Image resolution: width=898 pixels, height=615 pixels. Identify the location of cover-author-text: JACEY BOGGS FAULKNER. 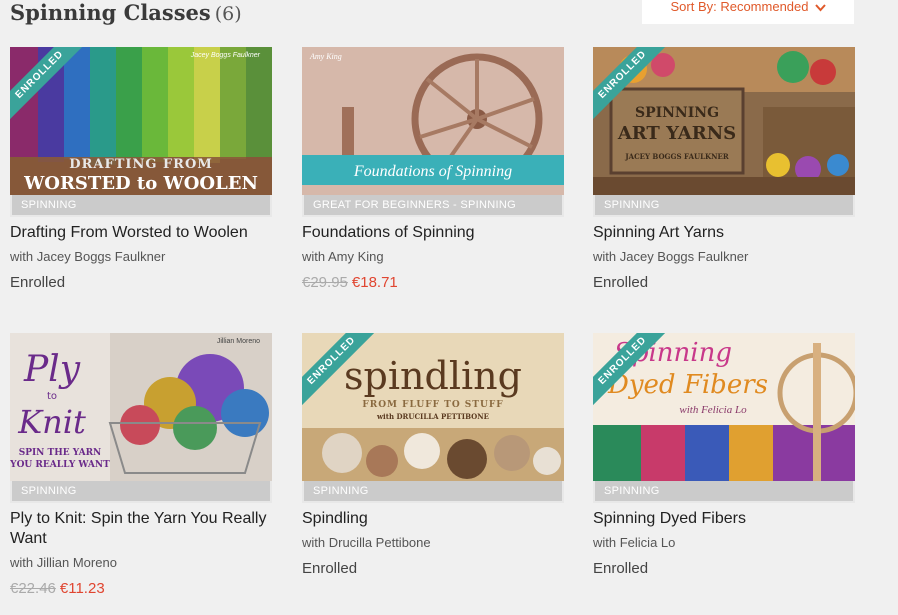
(676, 156).